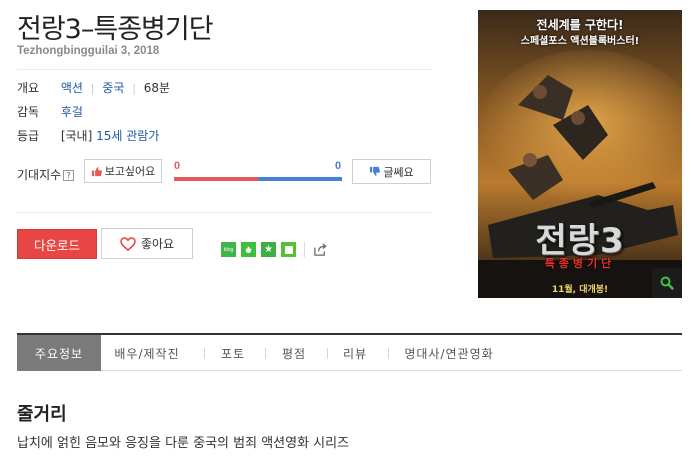 The width and height of the screenshot is (691, 470). What do you see at coordinates (224, 172) in the screenshot?
I see `expectation-meter: 기대지수? 보고싶어요 0 0 글쎄요` at bounding box center [224, 172].